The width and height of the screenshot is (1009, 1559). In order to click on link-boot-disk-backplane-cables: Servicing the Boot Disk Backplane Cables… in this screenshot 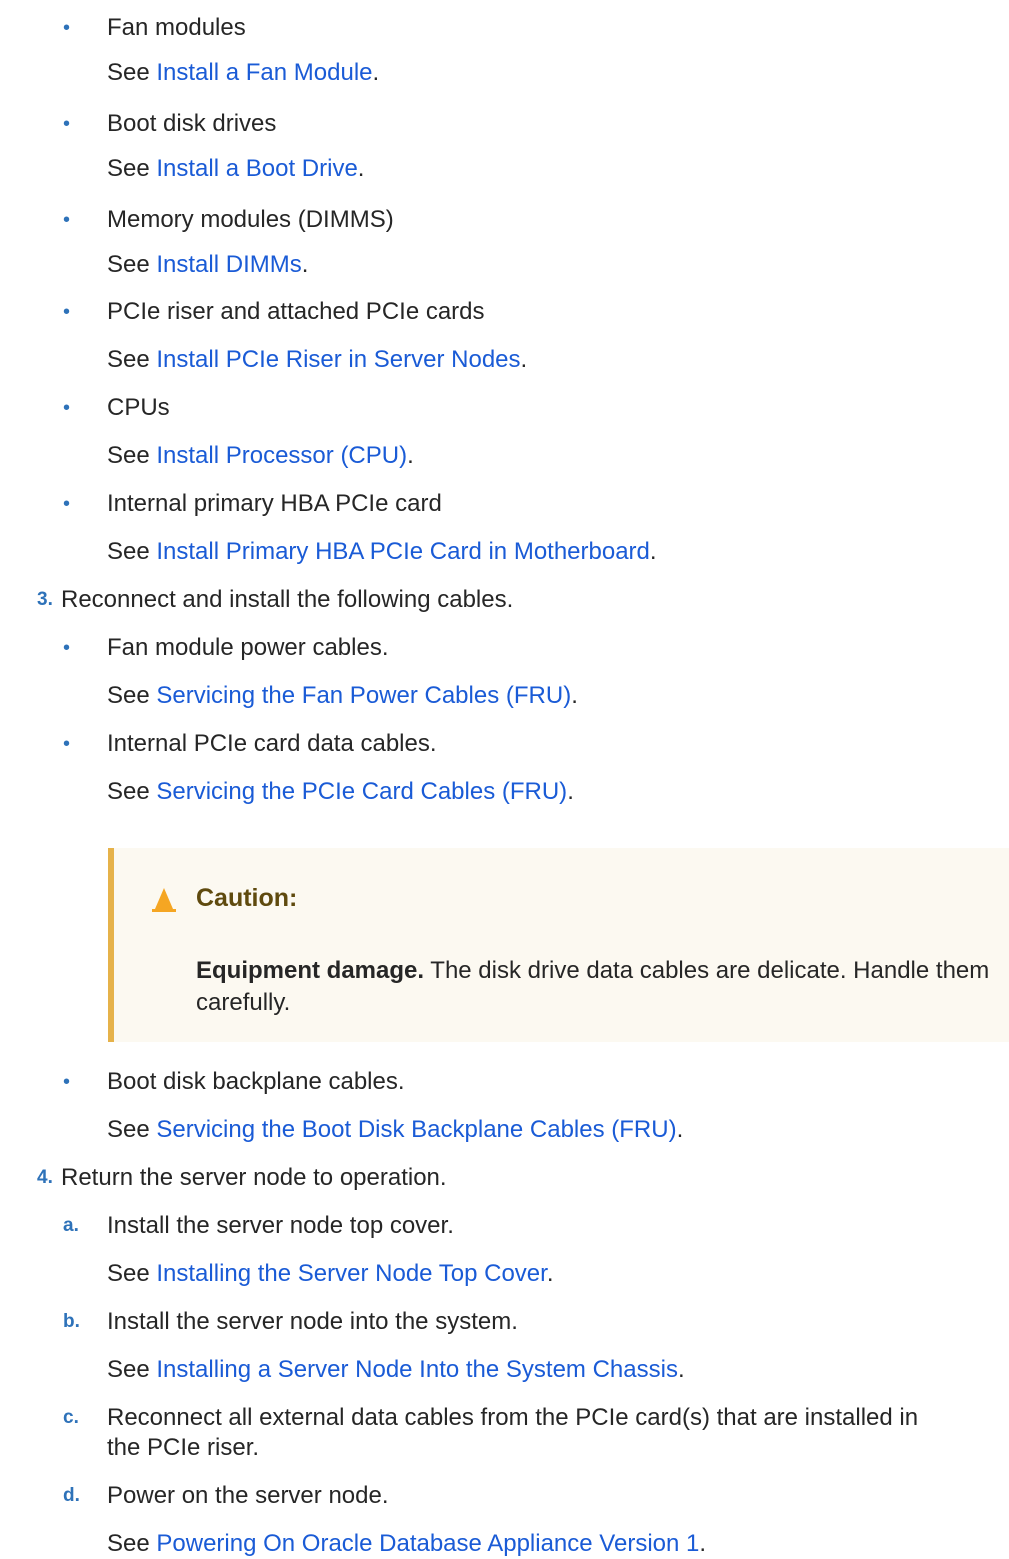, I will do `click(416, 1129)`.